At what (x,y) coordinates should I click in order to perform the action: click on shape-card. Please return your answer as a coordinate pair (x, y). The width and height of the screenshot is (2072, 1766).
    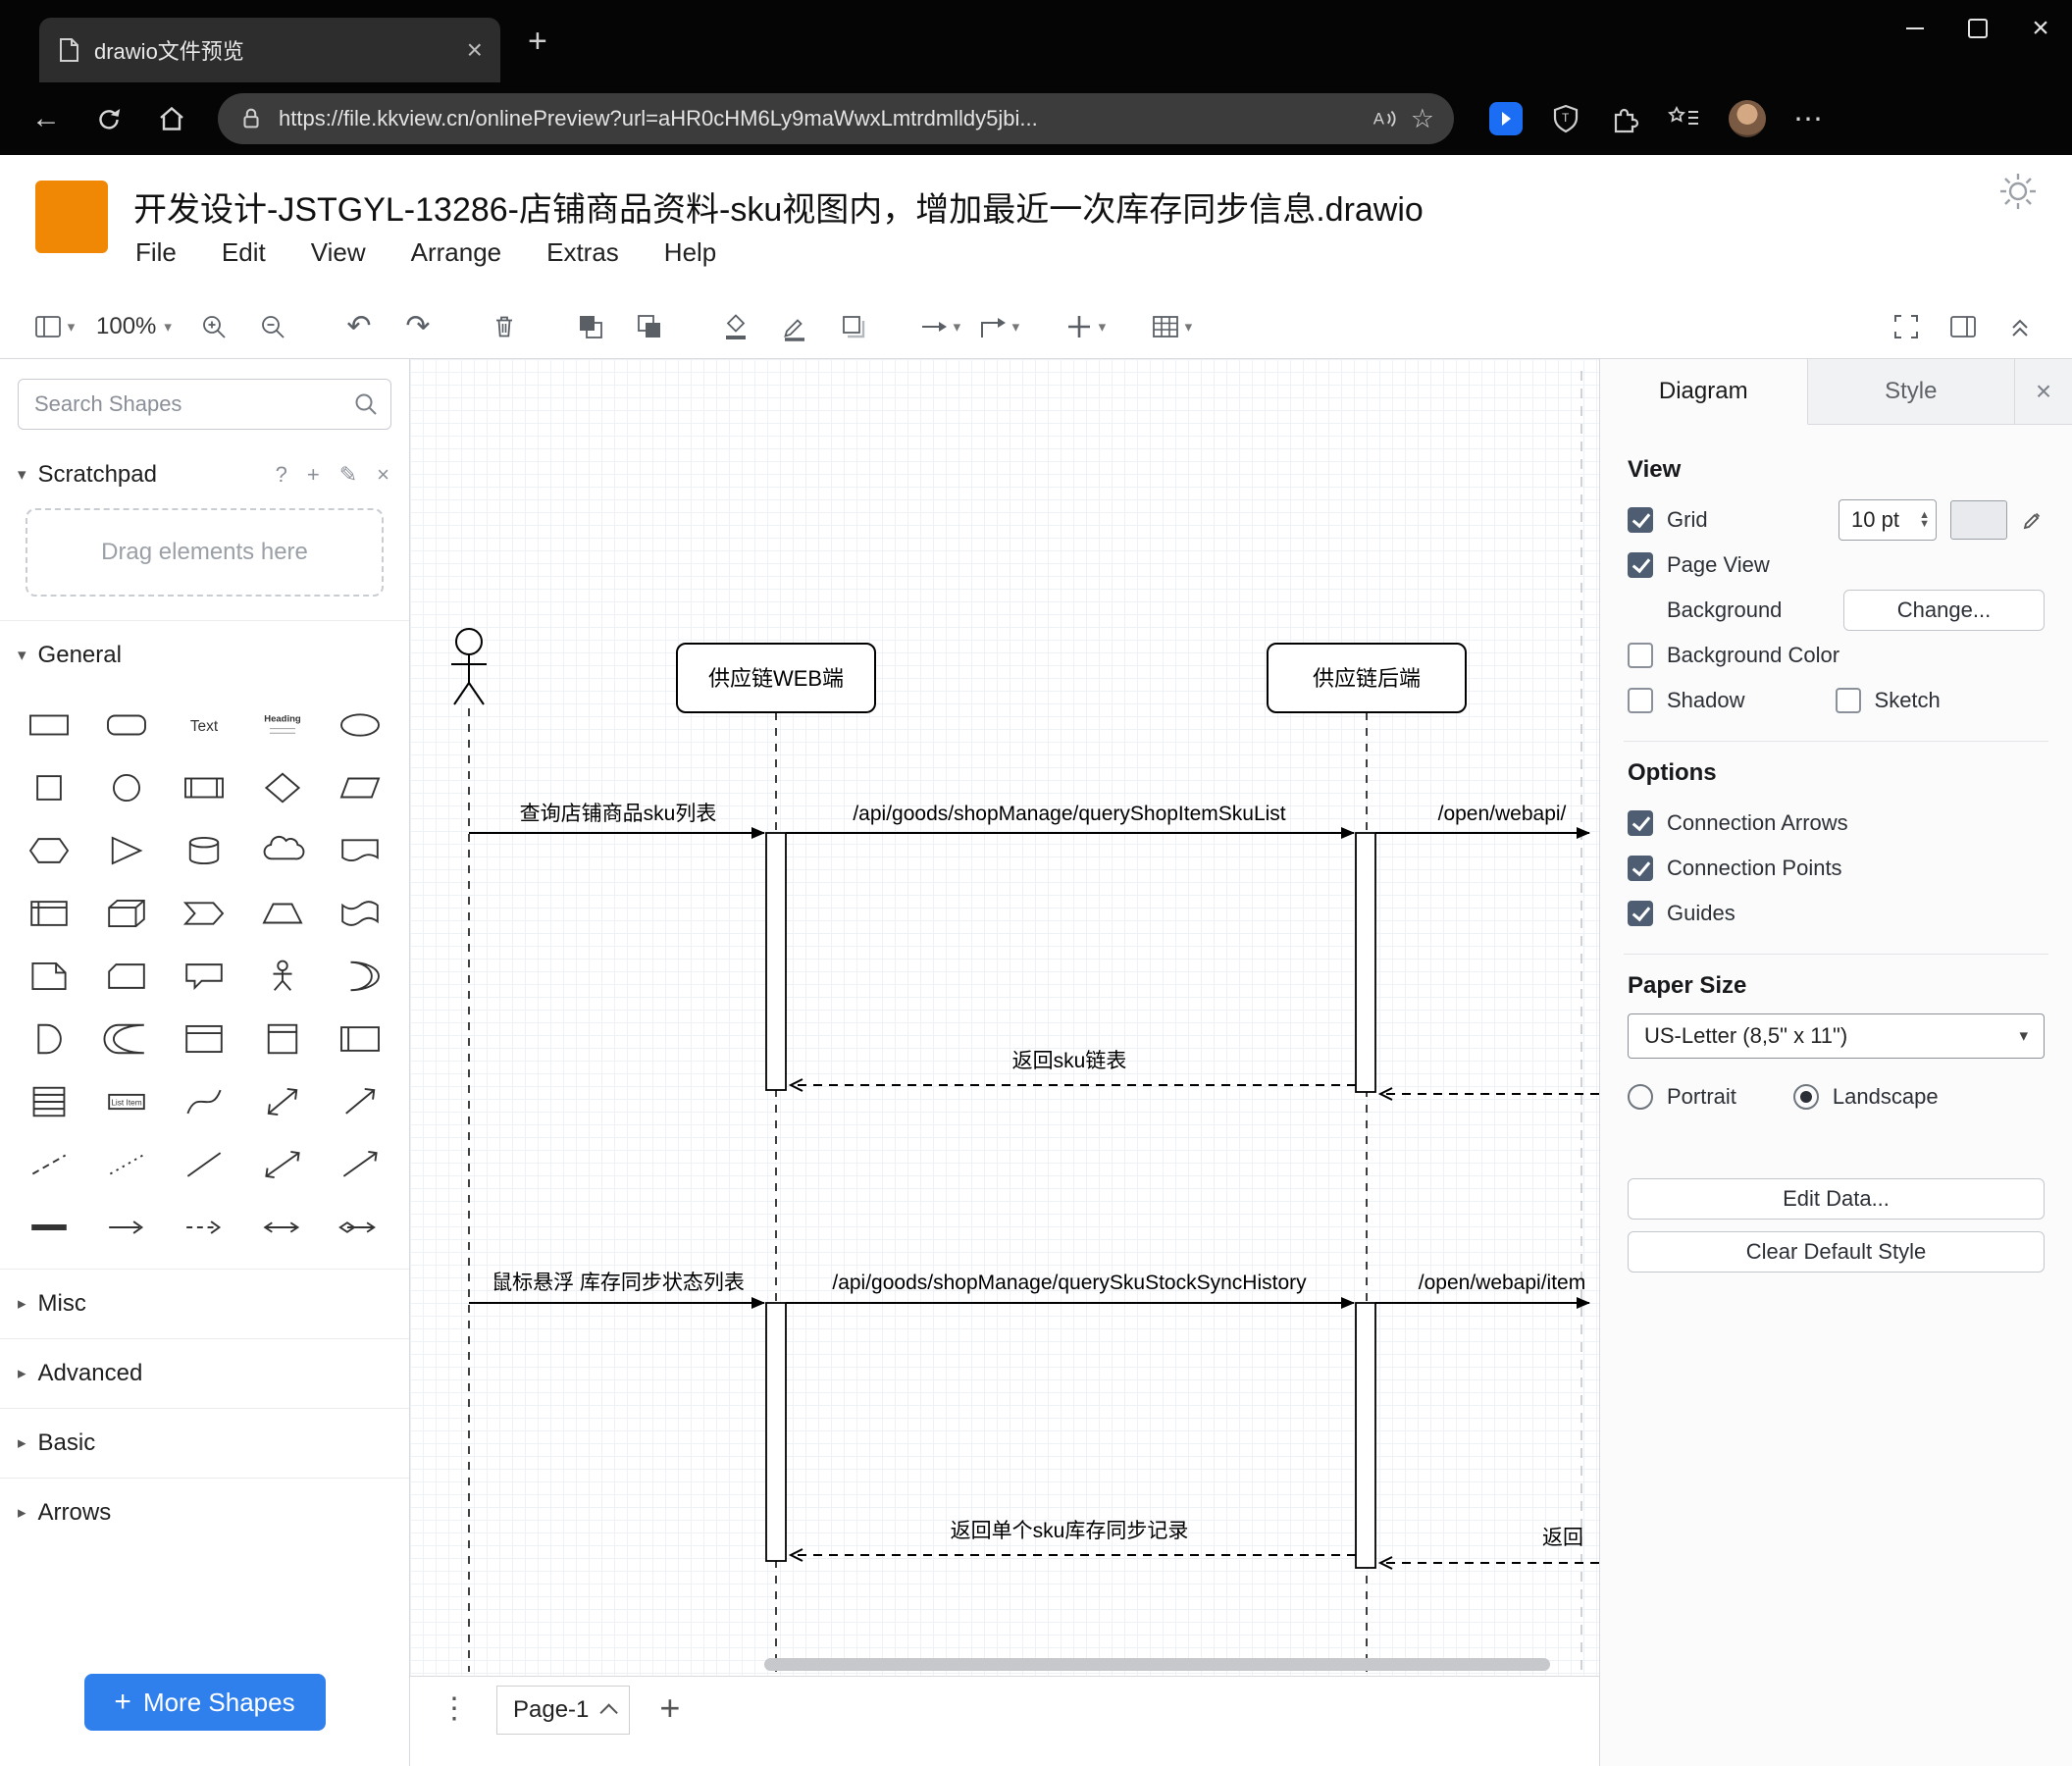
    Looking at the image, I should click on (126, 977).